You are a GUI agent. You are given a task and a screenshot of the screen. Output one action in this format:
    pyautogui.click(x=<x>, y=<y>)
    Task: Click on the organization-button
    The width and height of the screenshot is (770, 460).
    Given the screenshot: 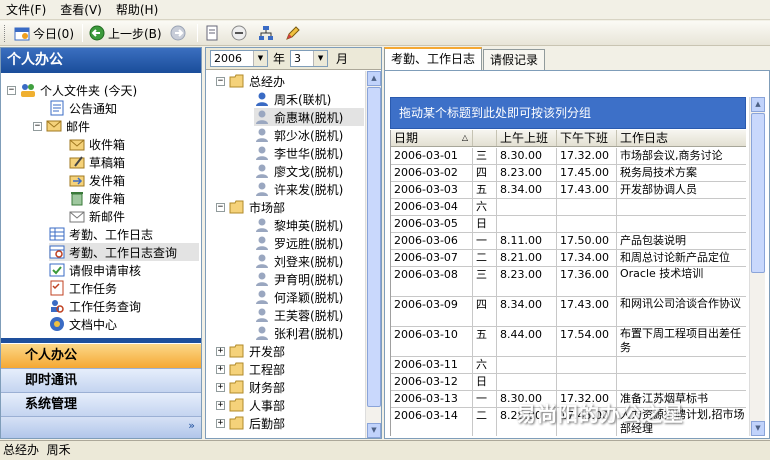 What is the action you would take?
    pyautogui.click(x=267, y=33)
    